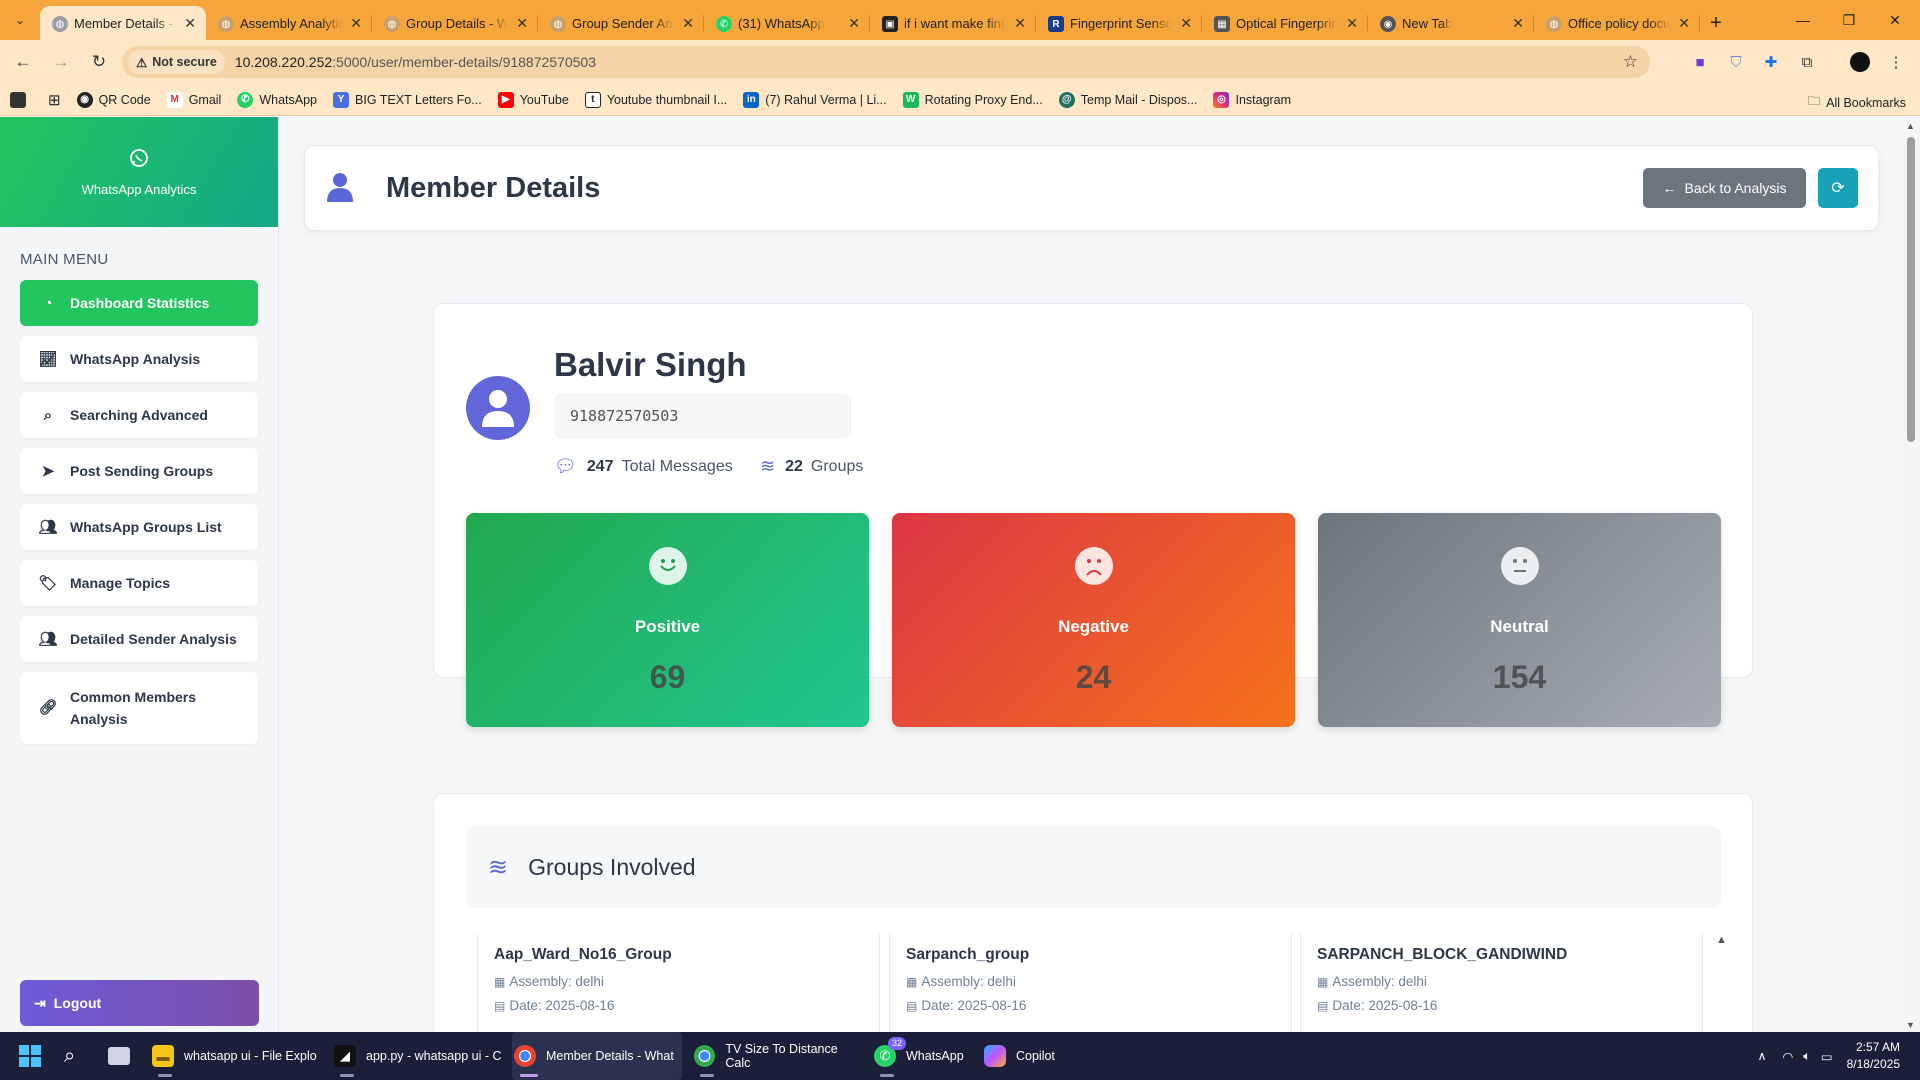 The height and width of the screenshot is (1080, 1920). What do you see at coordinates (193, 99) in the screenshot?
I see `bookmark-gmail: M Gmail` at bounding box center [193, 99].